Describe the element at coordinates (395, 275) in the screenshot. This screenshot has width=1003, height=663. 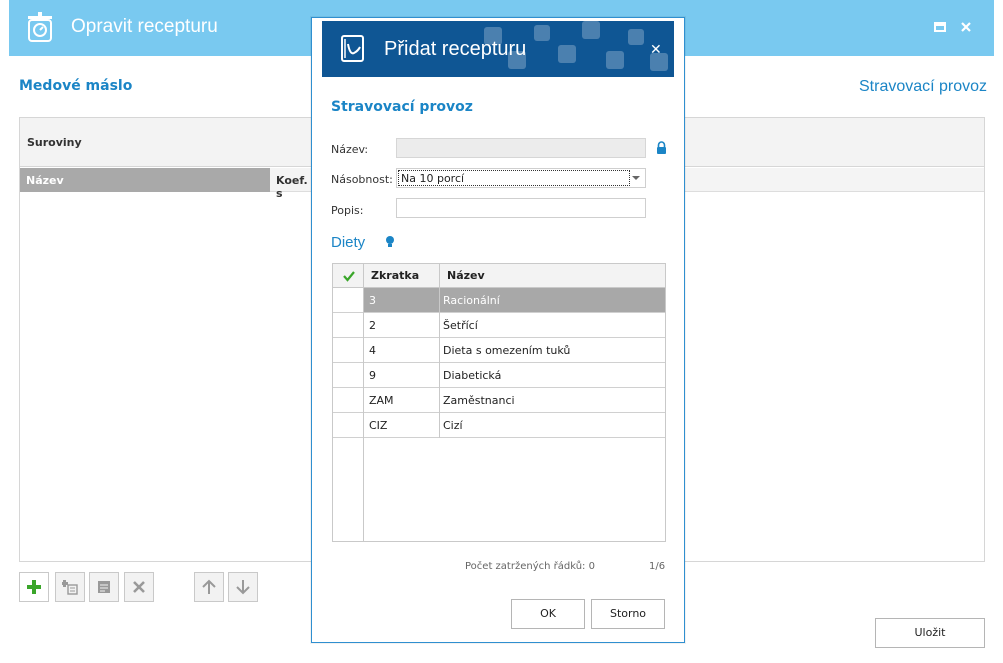
I see `column-header-zkratka: Zkratka` at that location.